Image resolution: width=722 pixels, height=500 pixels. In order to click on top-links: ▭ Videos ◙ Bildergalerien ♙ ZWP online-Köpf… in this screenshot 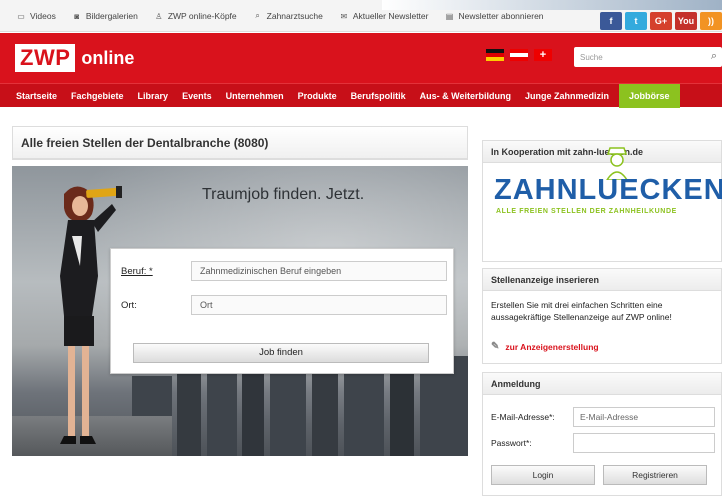, I will do `click(280, 16)`.